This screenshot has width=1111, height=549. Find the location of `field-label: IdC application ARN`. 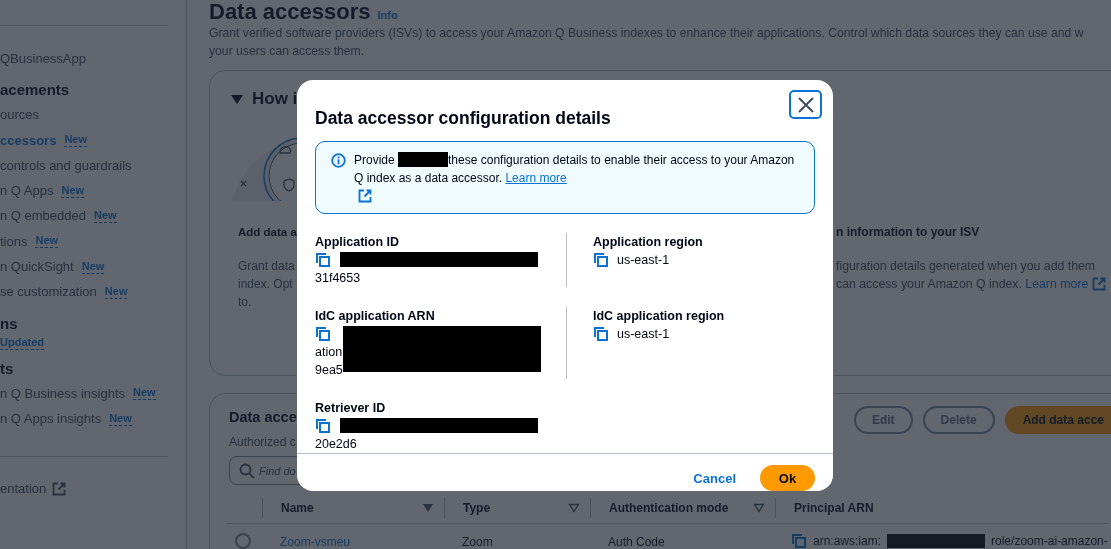

field-label: IdC application ARN is located at coordinates (375, 316).